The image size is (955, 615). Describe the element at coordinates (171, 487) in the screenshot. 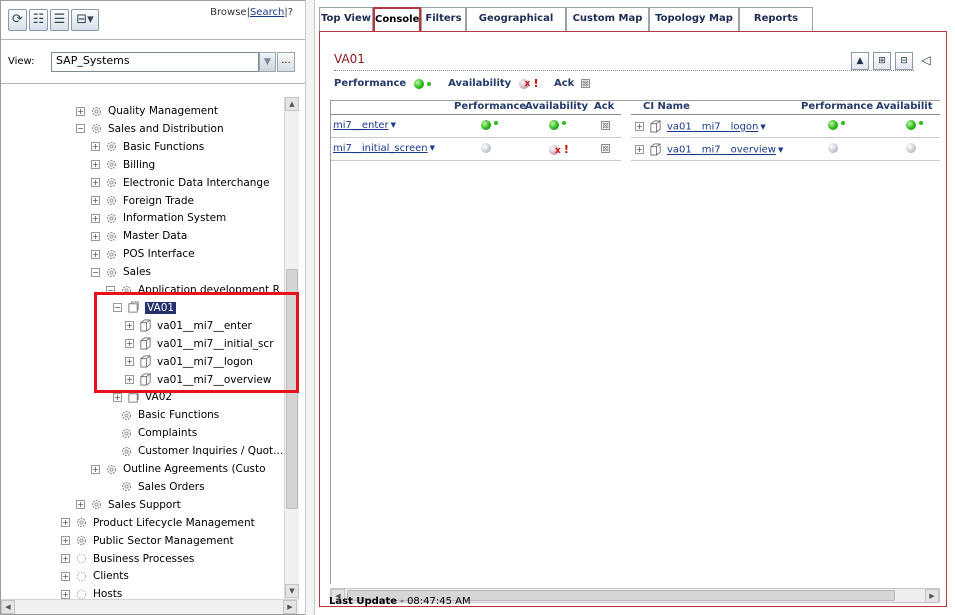

I see `tree-node-label: Sales Orders` at that location.